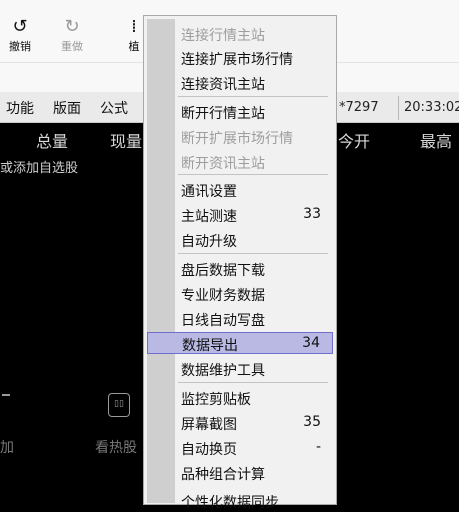  What do you see at coordinates (20, 46) in the screenshot?
I see `undo-label: 撤销` at bounding box center [20, 46].